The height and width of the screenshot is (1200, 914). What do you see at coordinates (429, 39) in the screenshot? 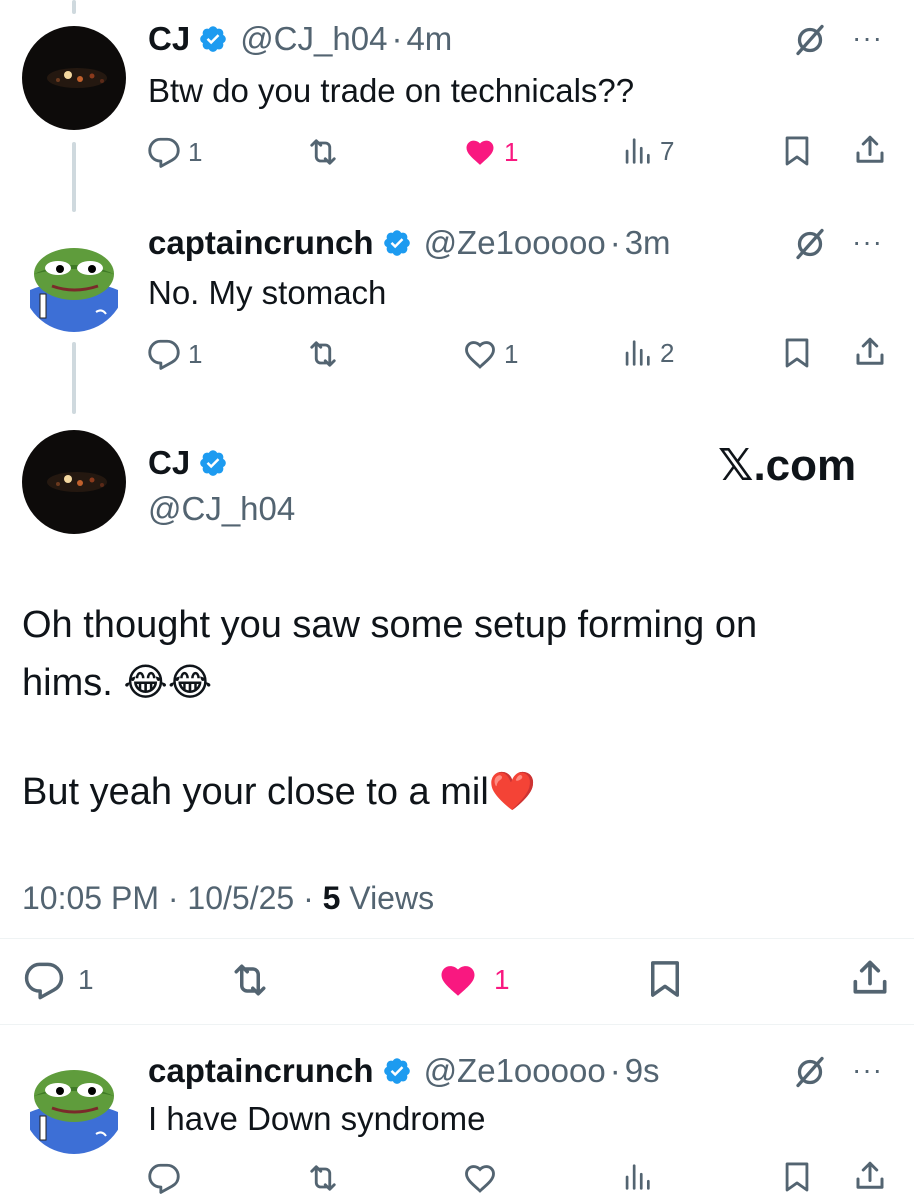
I see `timestamp: 4m` at bounding box center [429, 39].